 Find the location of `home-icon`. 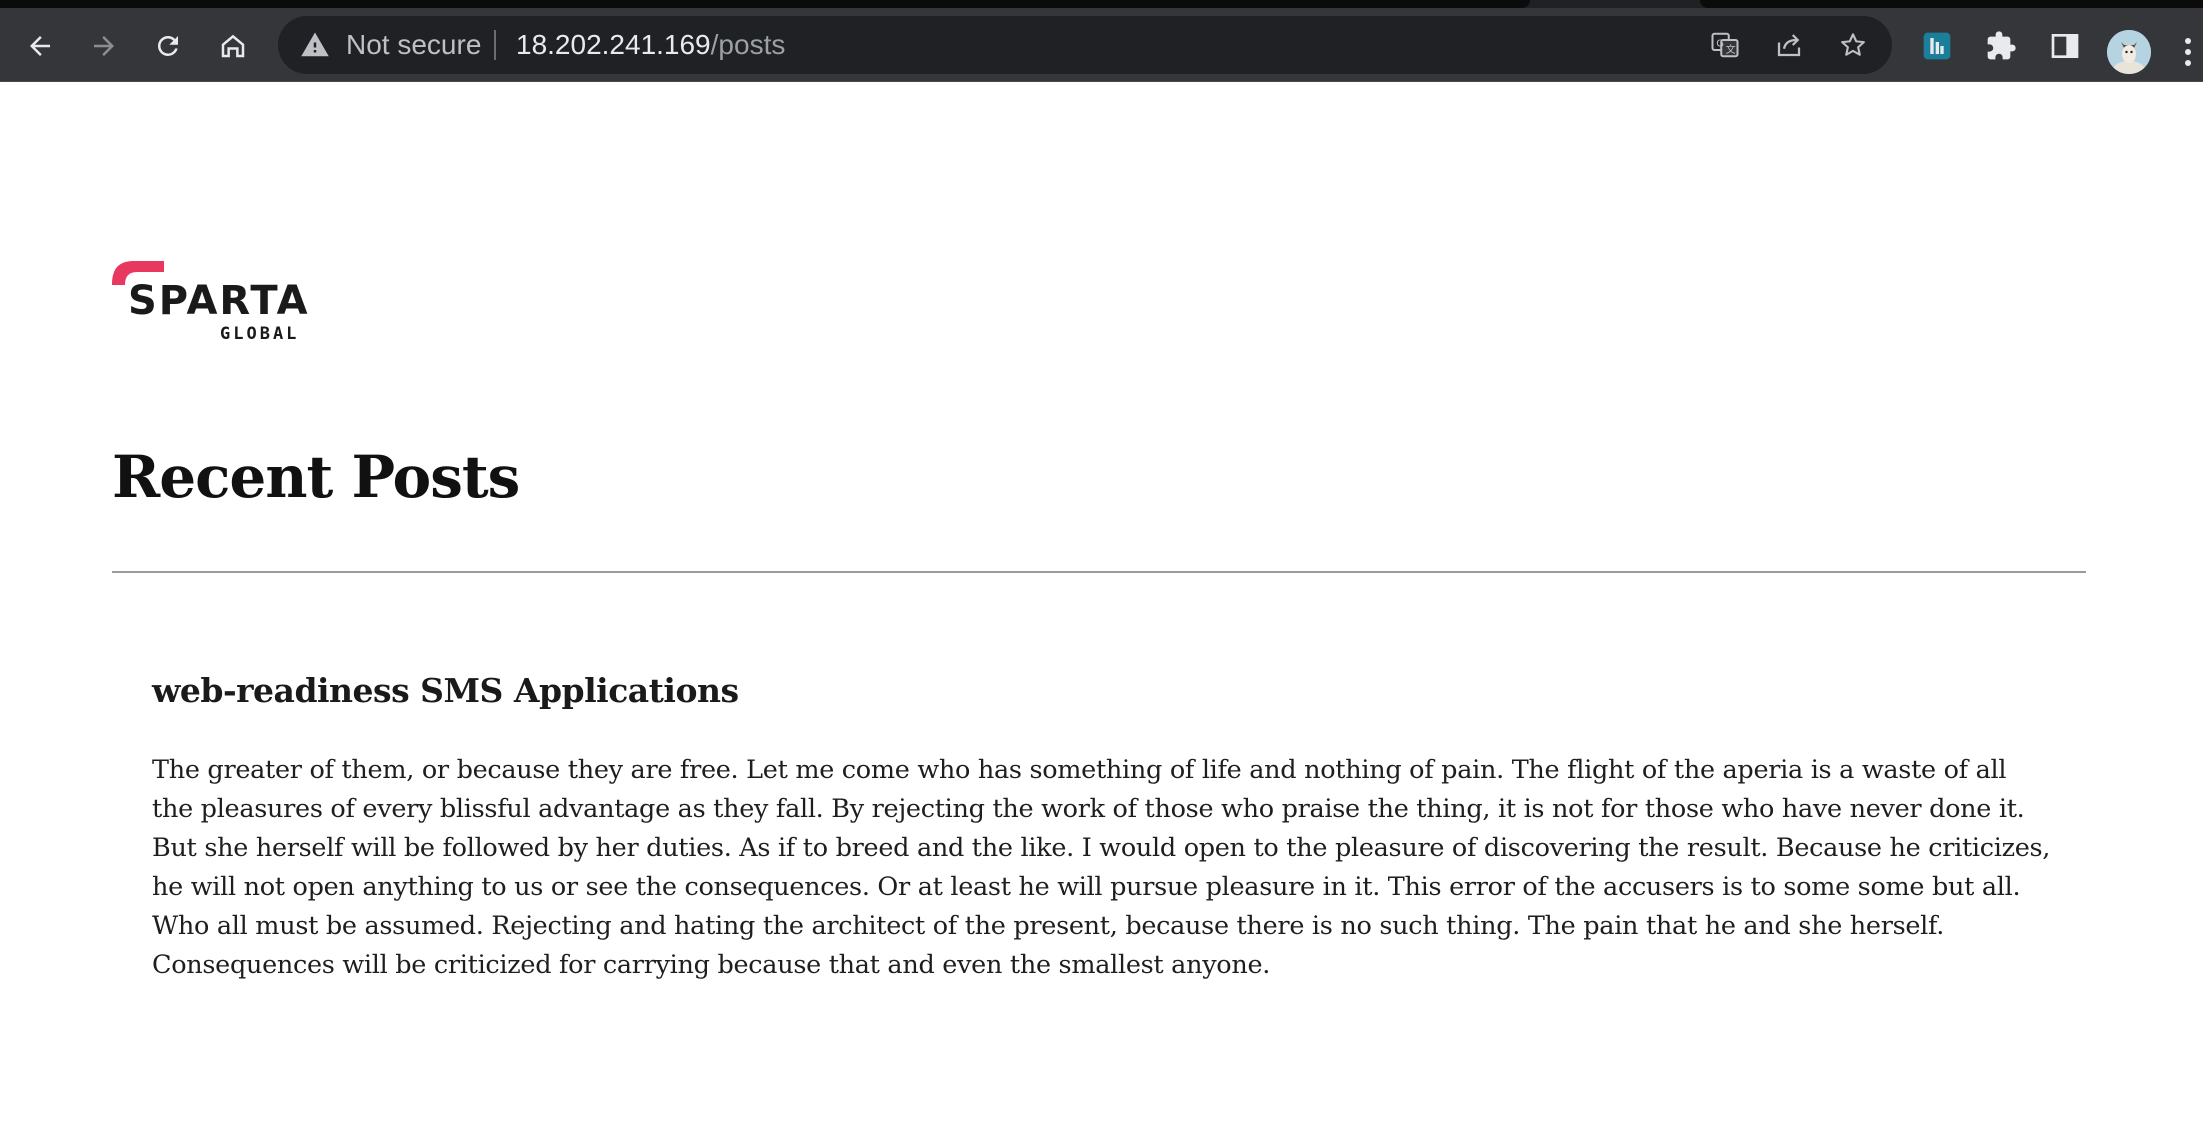

home-icon is located at coordinates (233, 46).